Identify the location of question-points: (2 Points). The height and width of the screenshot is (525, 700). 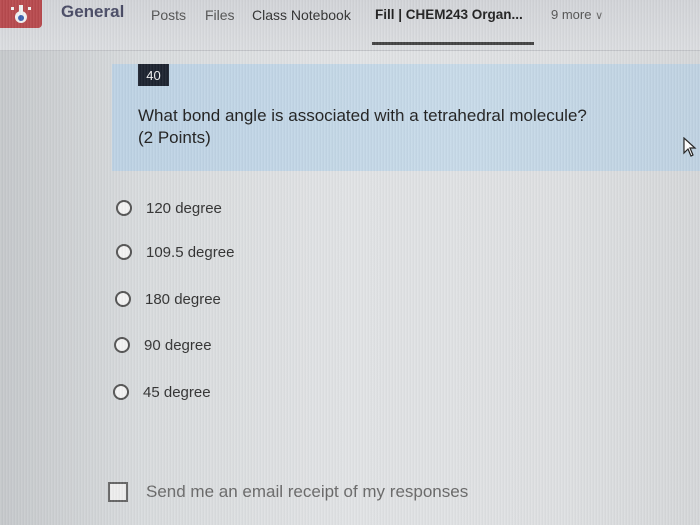
(174, 137).